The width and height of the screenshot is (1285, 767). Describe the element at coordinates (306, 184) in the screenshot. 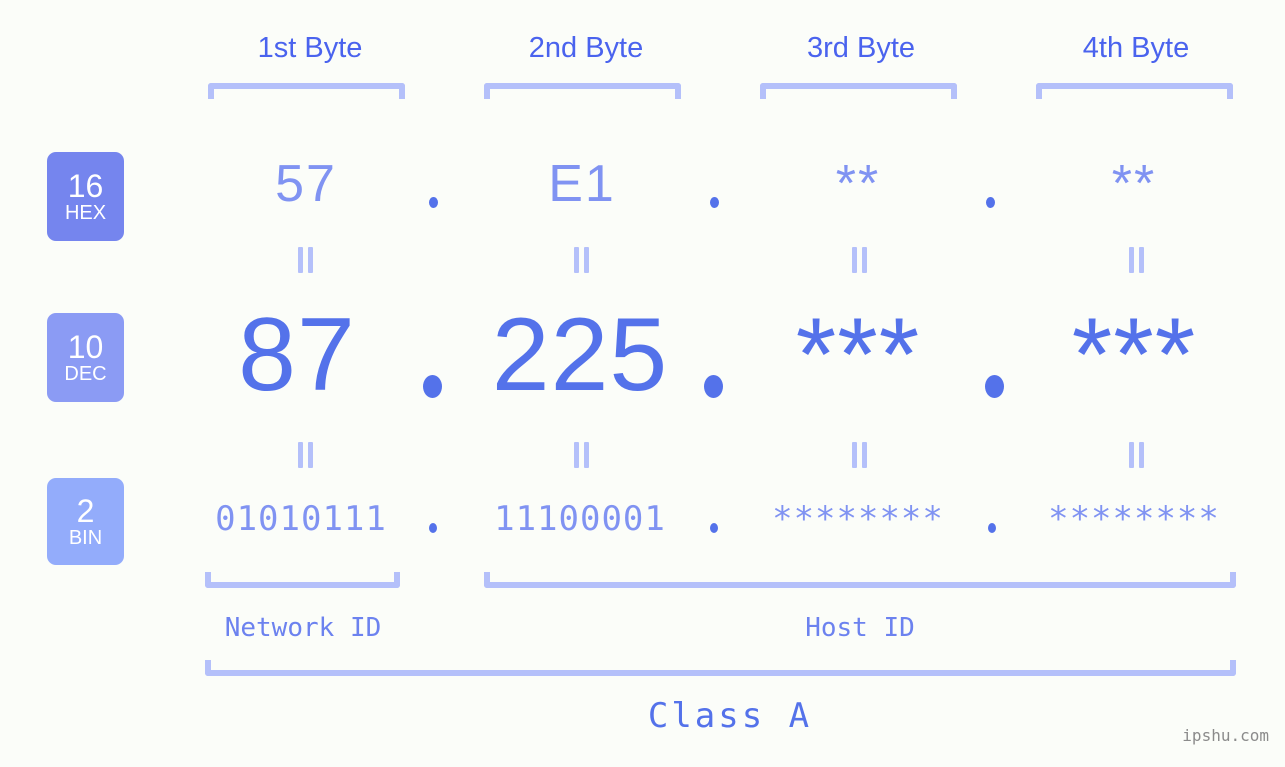

I see `hex-byte-1: 57` at that location.